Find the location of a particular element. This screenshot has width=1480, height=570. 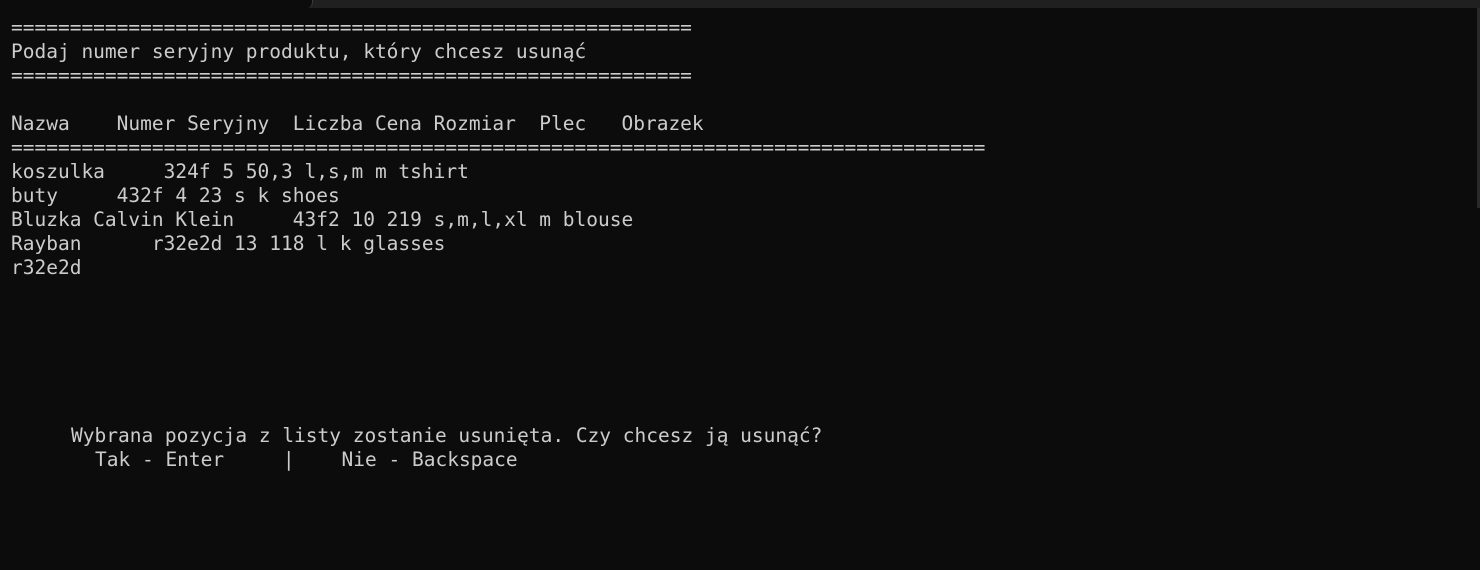

table-row: koszulka 324f 5 50,3 l,s,m m tshirt is located at coordinates (240, 171).